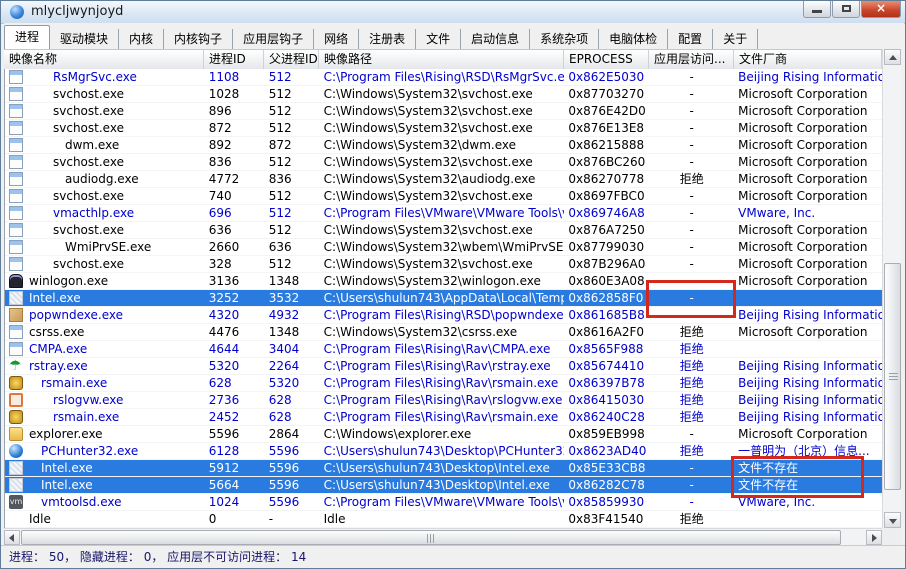 Image resolution: width=906 pixels, height=569 pixels. What do you see at coordinates (142, 39) in the screenshot?
I see `tab-kernel: 内核` at bounding box center [142, 39].